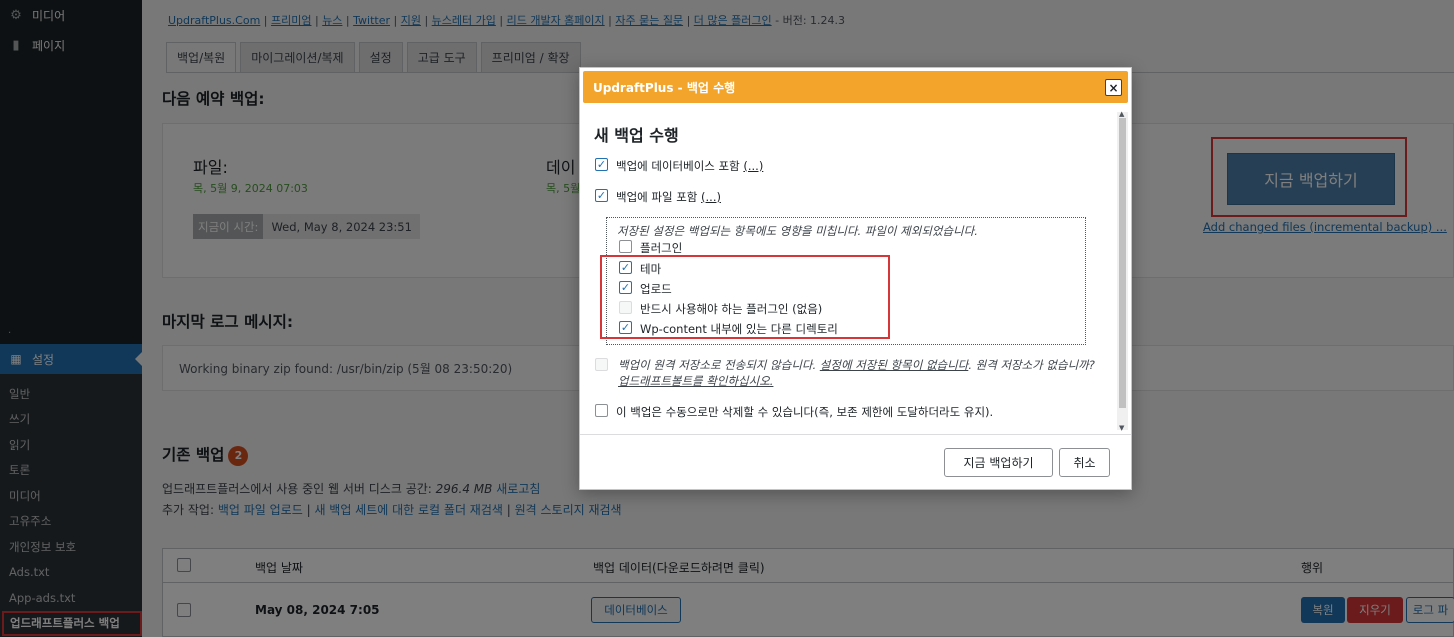  I want to click on include-database-label: 백업에 데이터베이스 포함 (...), so click(689, 166).